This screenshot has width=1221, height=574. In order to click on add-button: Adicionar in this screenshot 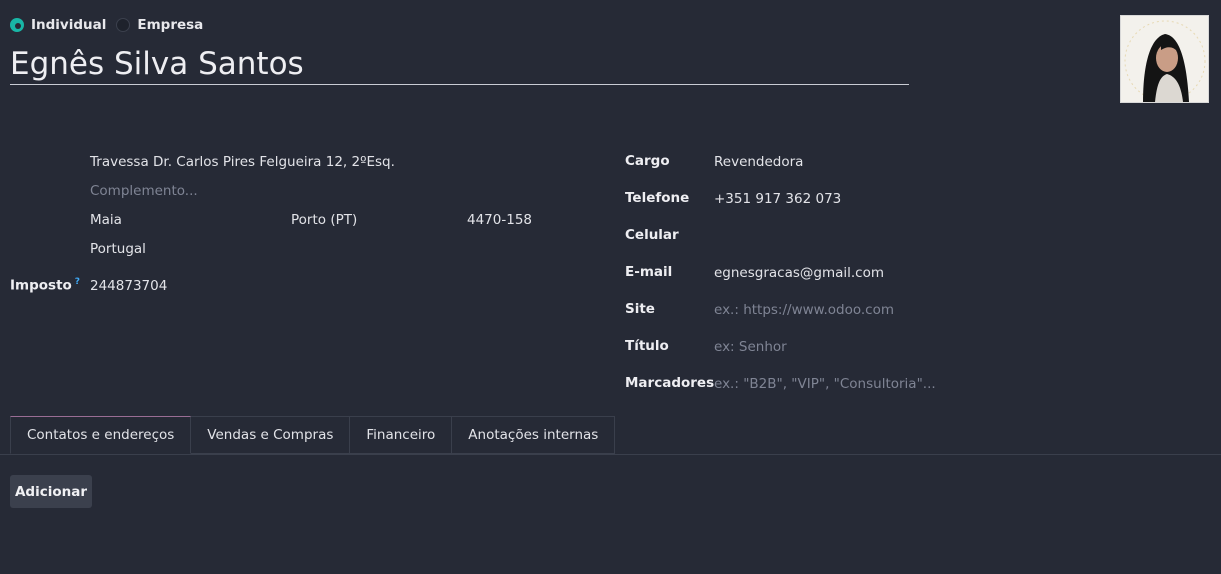, I will do `click(51, 491)`.